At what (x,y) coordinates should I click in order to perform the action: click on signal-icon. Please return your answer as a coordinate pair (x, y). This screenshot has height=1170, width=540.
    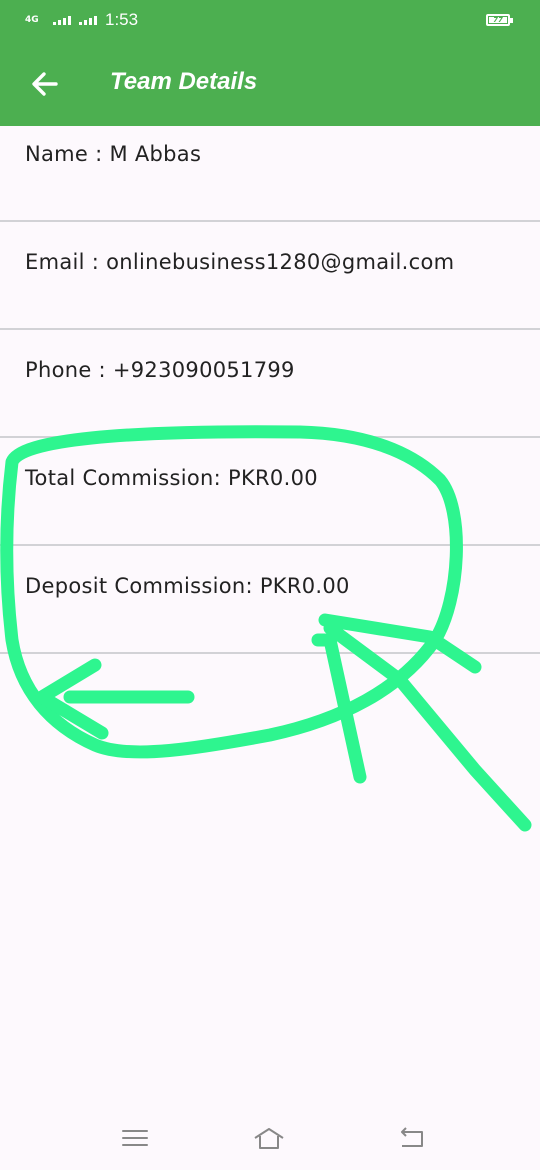
    Looking at the image, I should click on (62, 20).